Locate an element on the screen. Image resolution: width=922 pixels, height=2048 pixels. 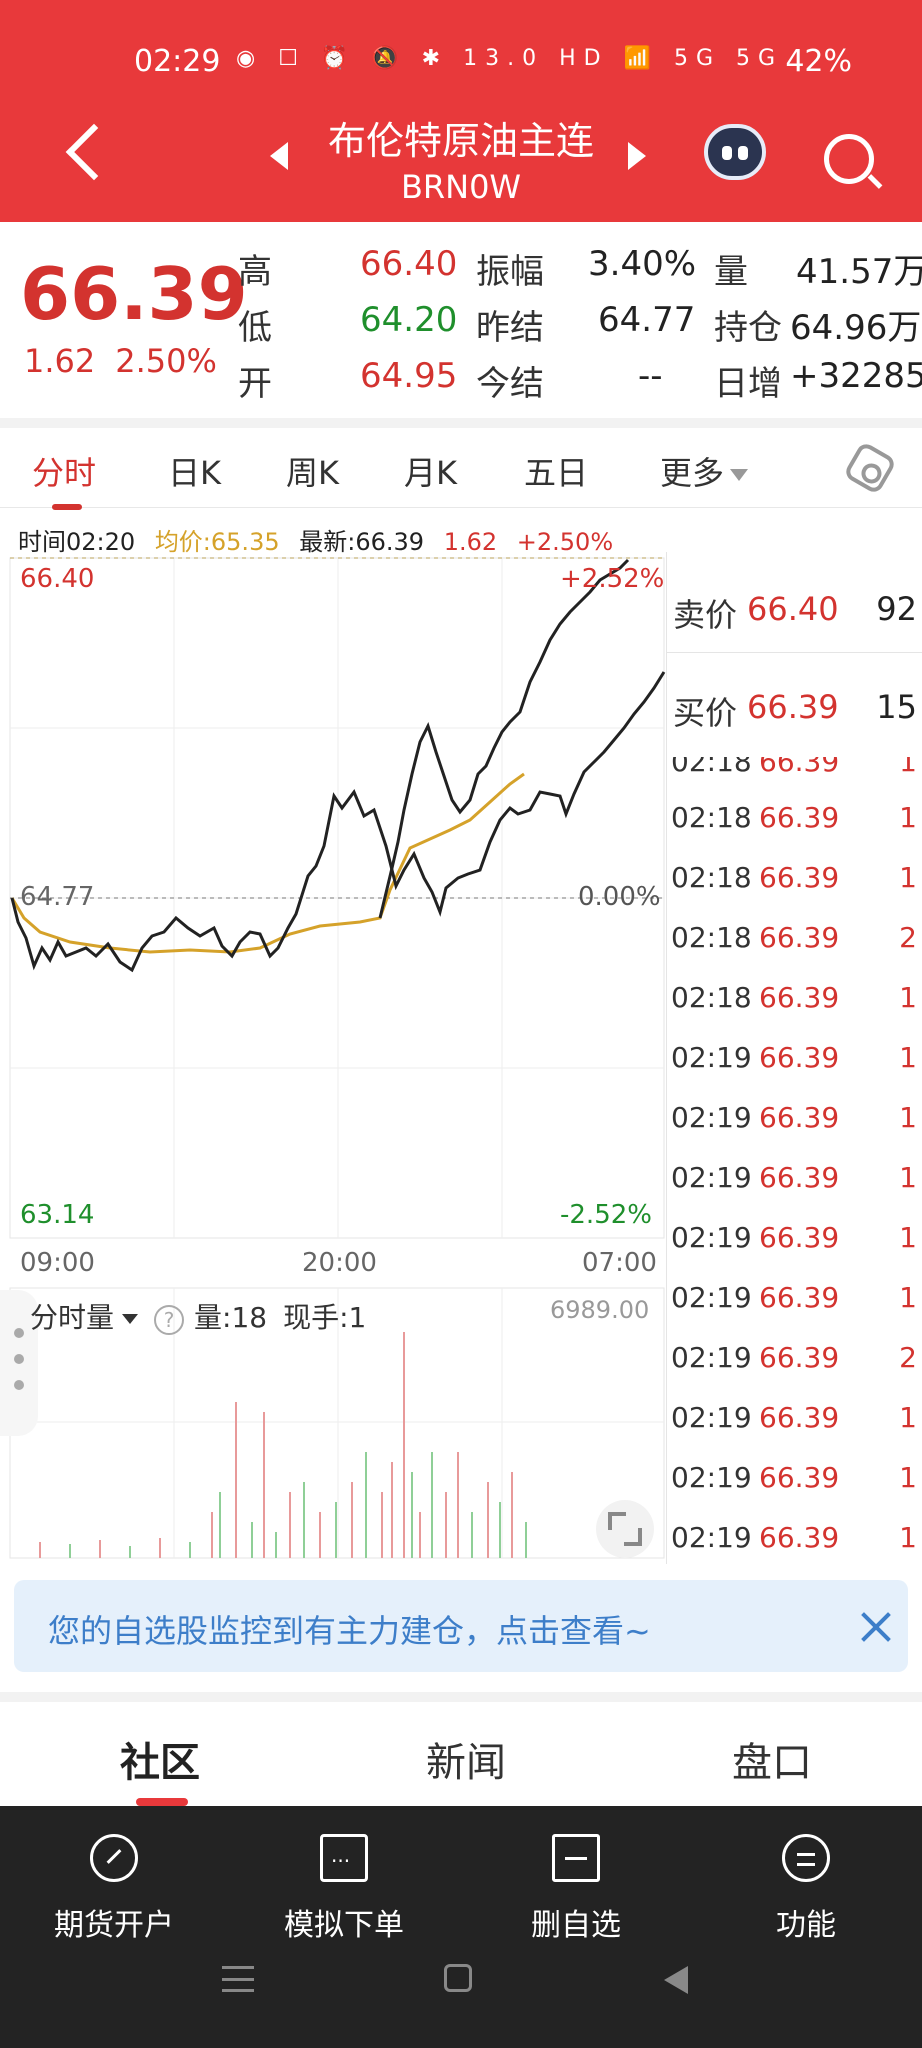
stat-open-interest-value: 64.96万 is located at coordinates (856, 328).